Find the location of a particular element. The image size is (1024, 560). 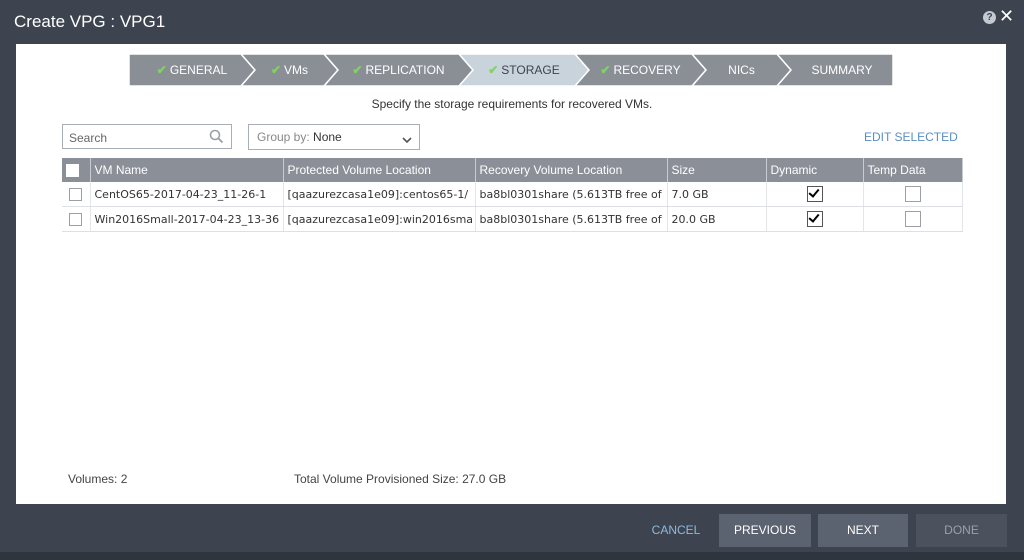

wizard-step-label: REPLICATION is located at coordinates (405, 70).